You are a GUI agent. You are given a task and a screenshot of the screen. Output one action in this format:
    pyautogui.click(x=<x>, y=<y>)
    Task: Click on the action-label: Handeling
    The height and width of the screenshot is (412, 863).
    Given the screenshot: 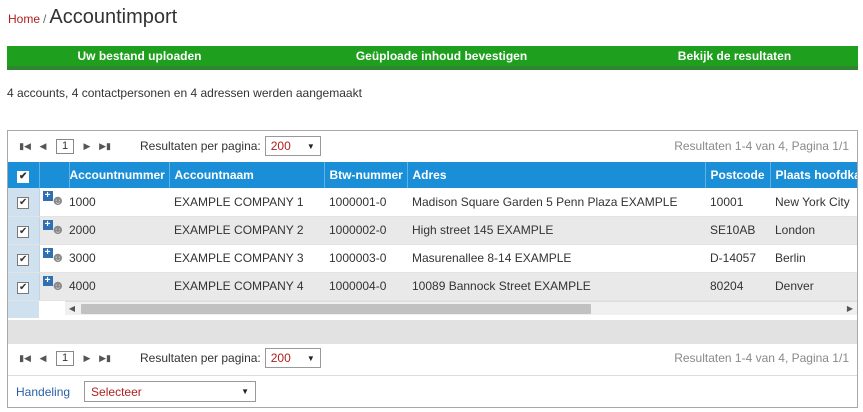 What is the action you would take?
    pyautogui.click(x=43, y=391)
    